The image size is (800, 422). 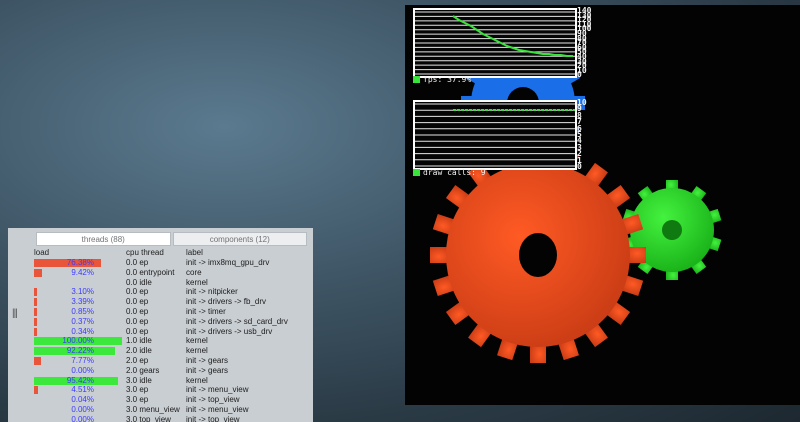 I want to click on tab-bar: threads (88) components (12), so click(x=171, y=239).